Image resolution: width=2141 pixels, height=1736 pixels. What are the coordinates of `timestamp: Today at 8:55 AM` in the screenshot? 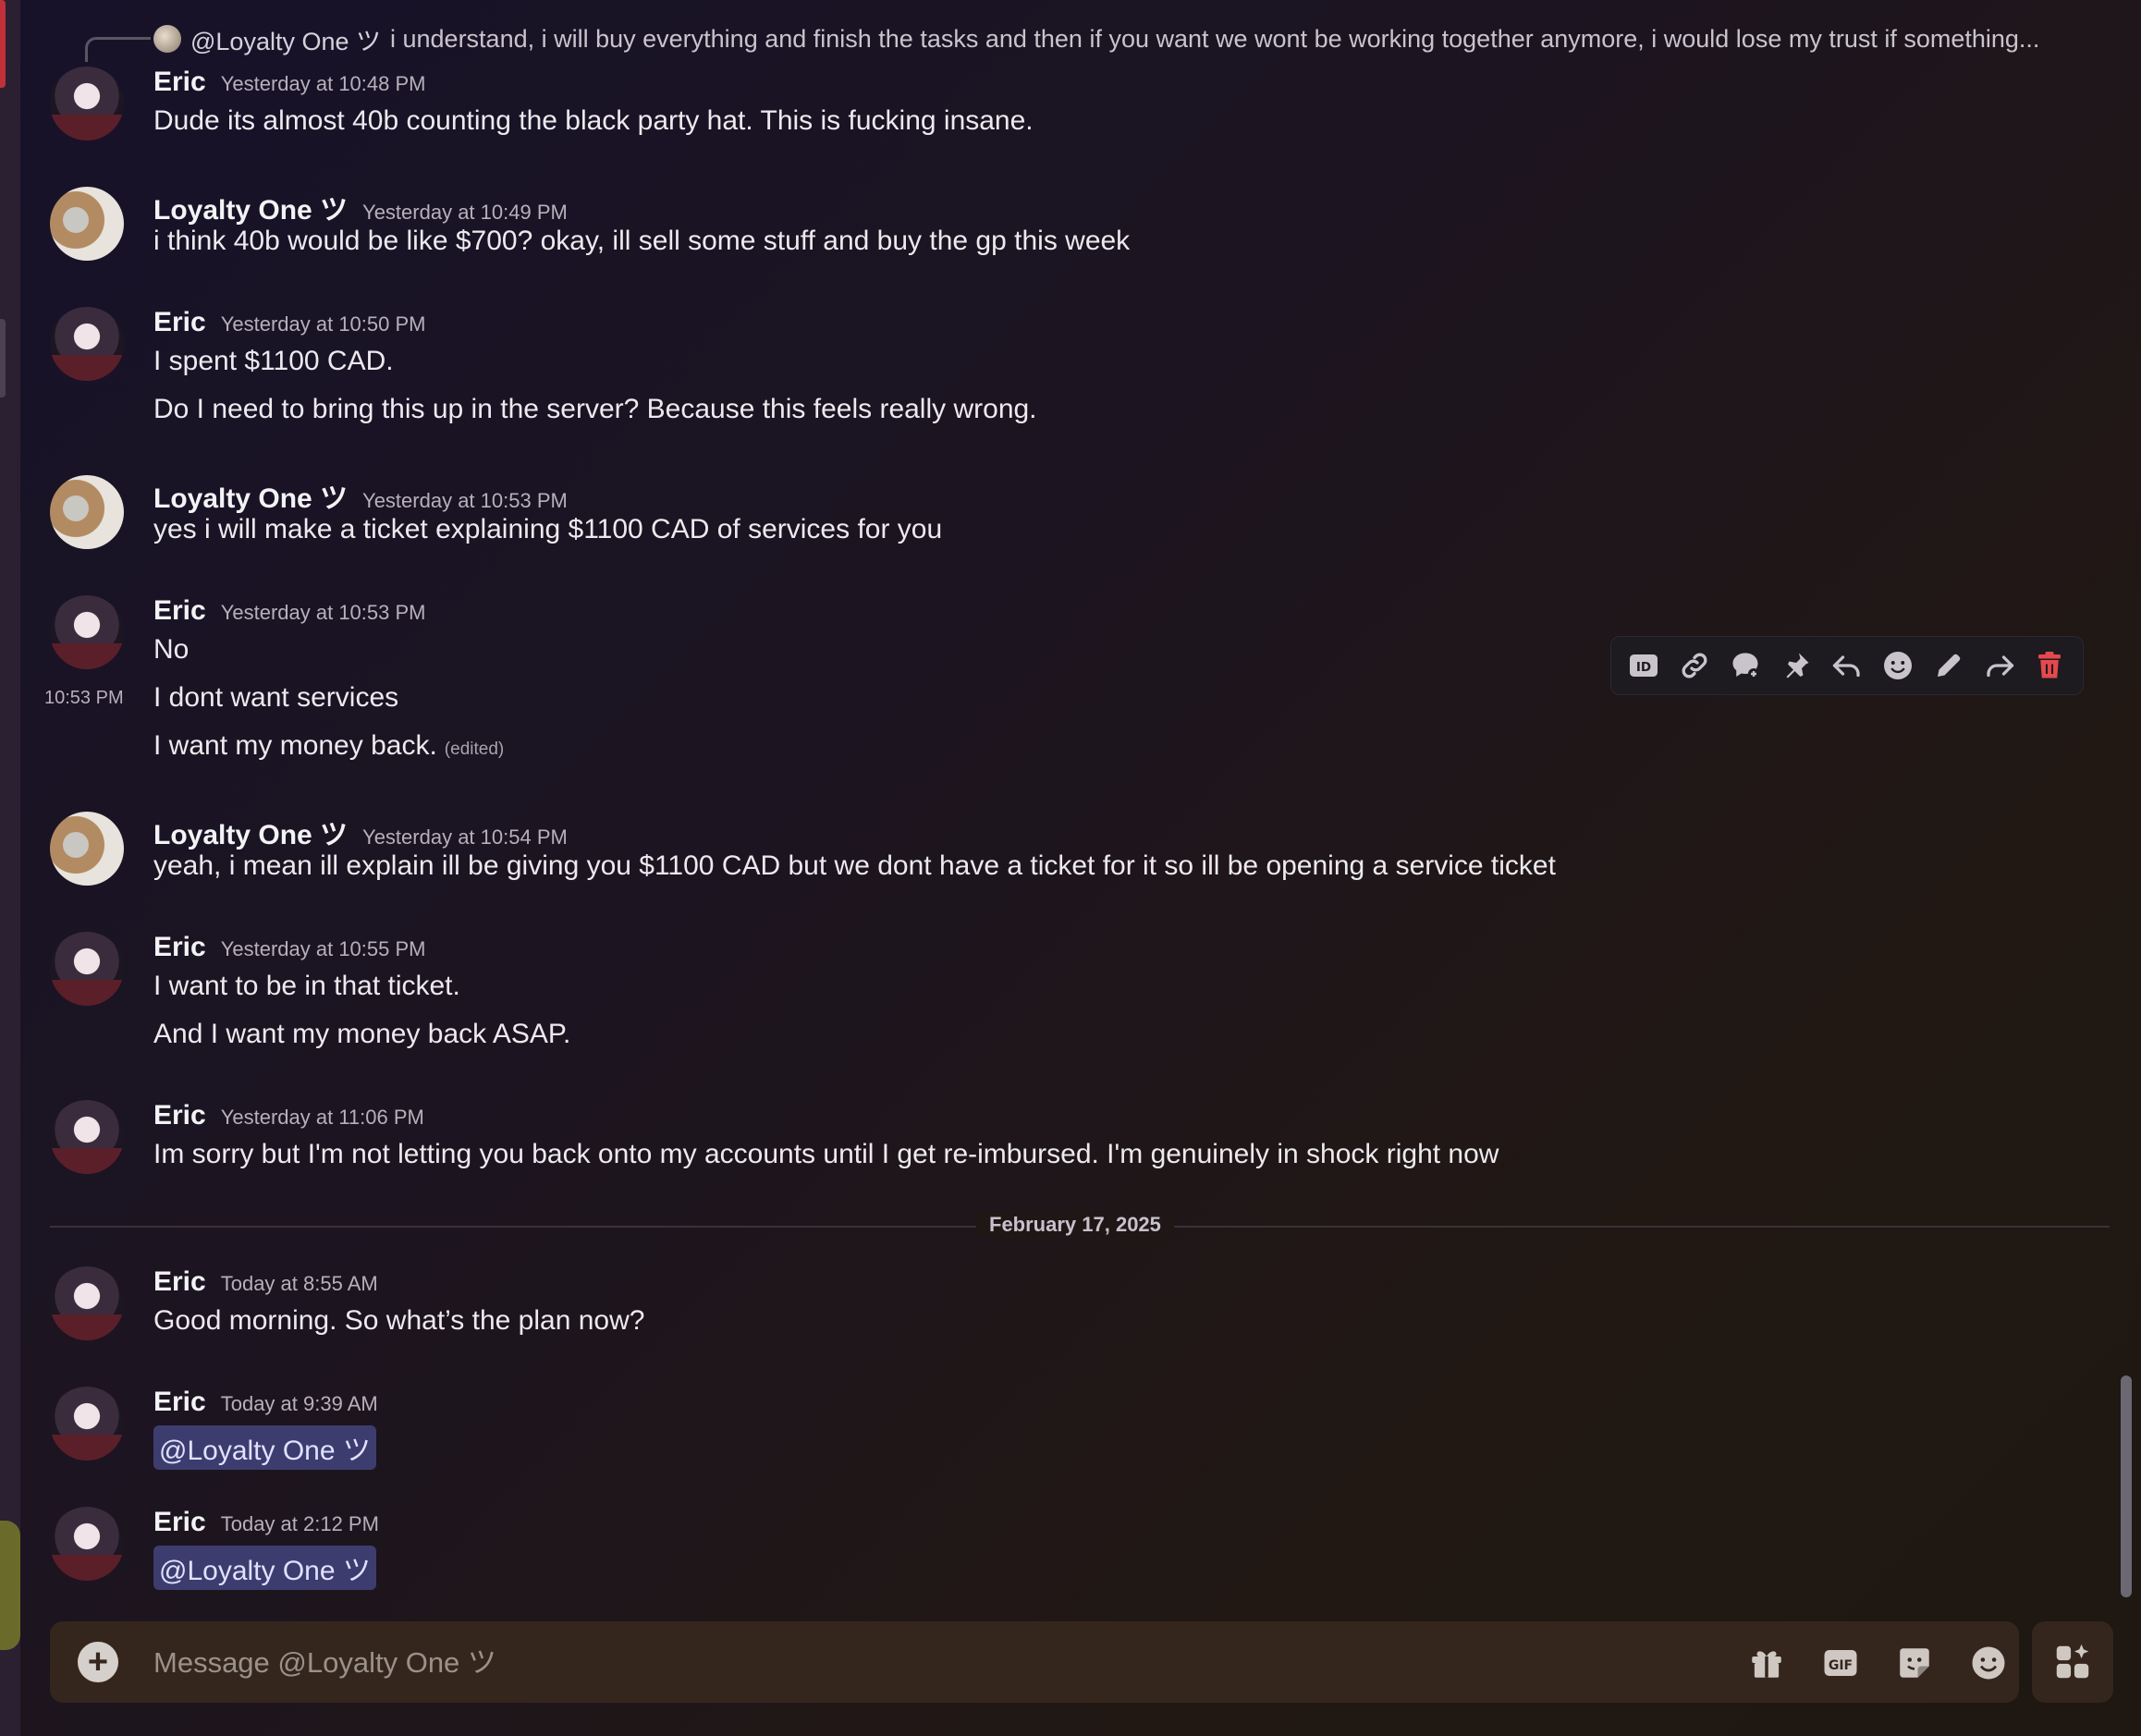 It's located at (299, 1283).